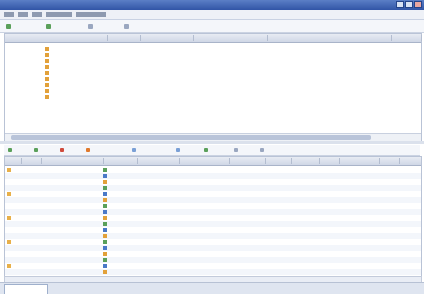 The height and width of the screenshot is (294, 424). What do you see at coordinates (212, 26) in the screenshot?
I see `main-toolbar` at bounding box center [212, 26].